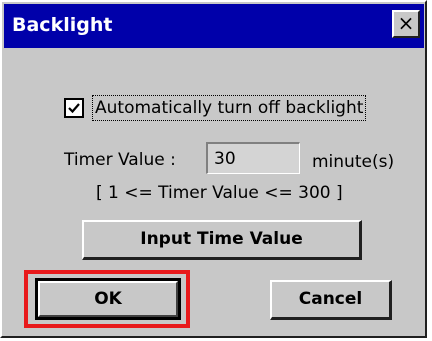 The image size is (432, 341). What do you see at coordinates (353, 162) in the screenshot?
I see `timer-unit-label: minute(s)` at bounding box center [353, 162].